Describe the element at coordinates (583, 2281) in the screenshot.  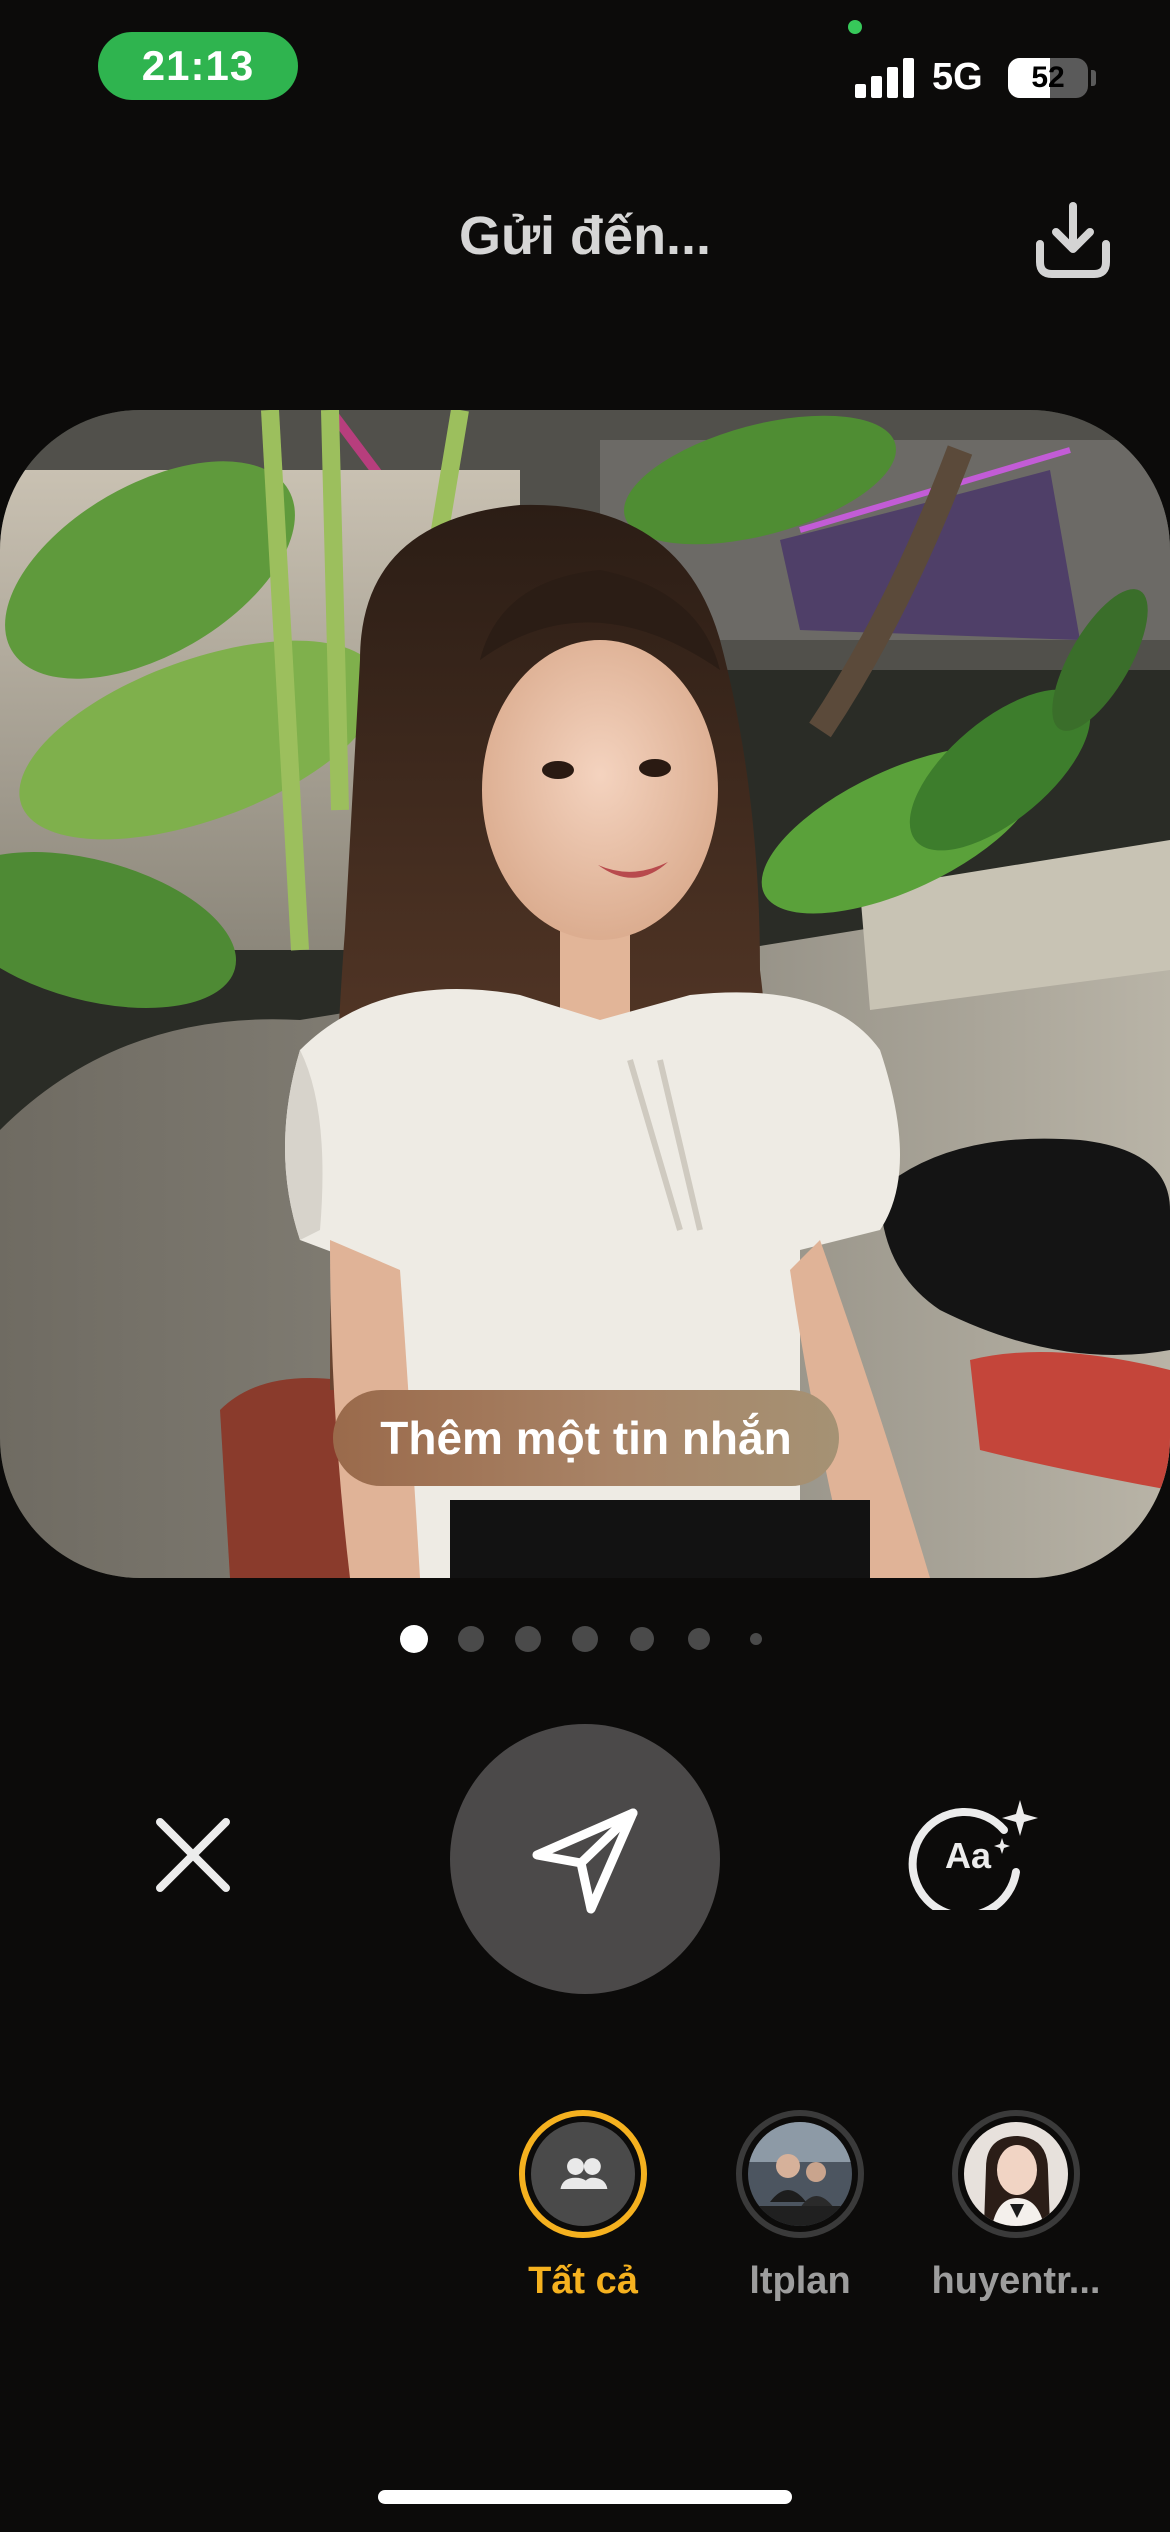
I see `recipient-label: Tất cả` at that location.